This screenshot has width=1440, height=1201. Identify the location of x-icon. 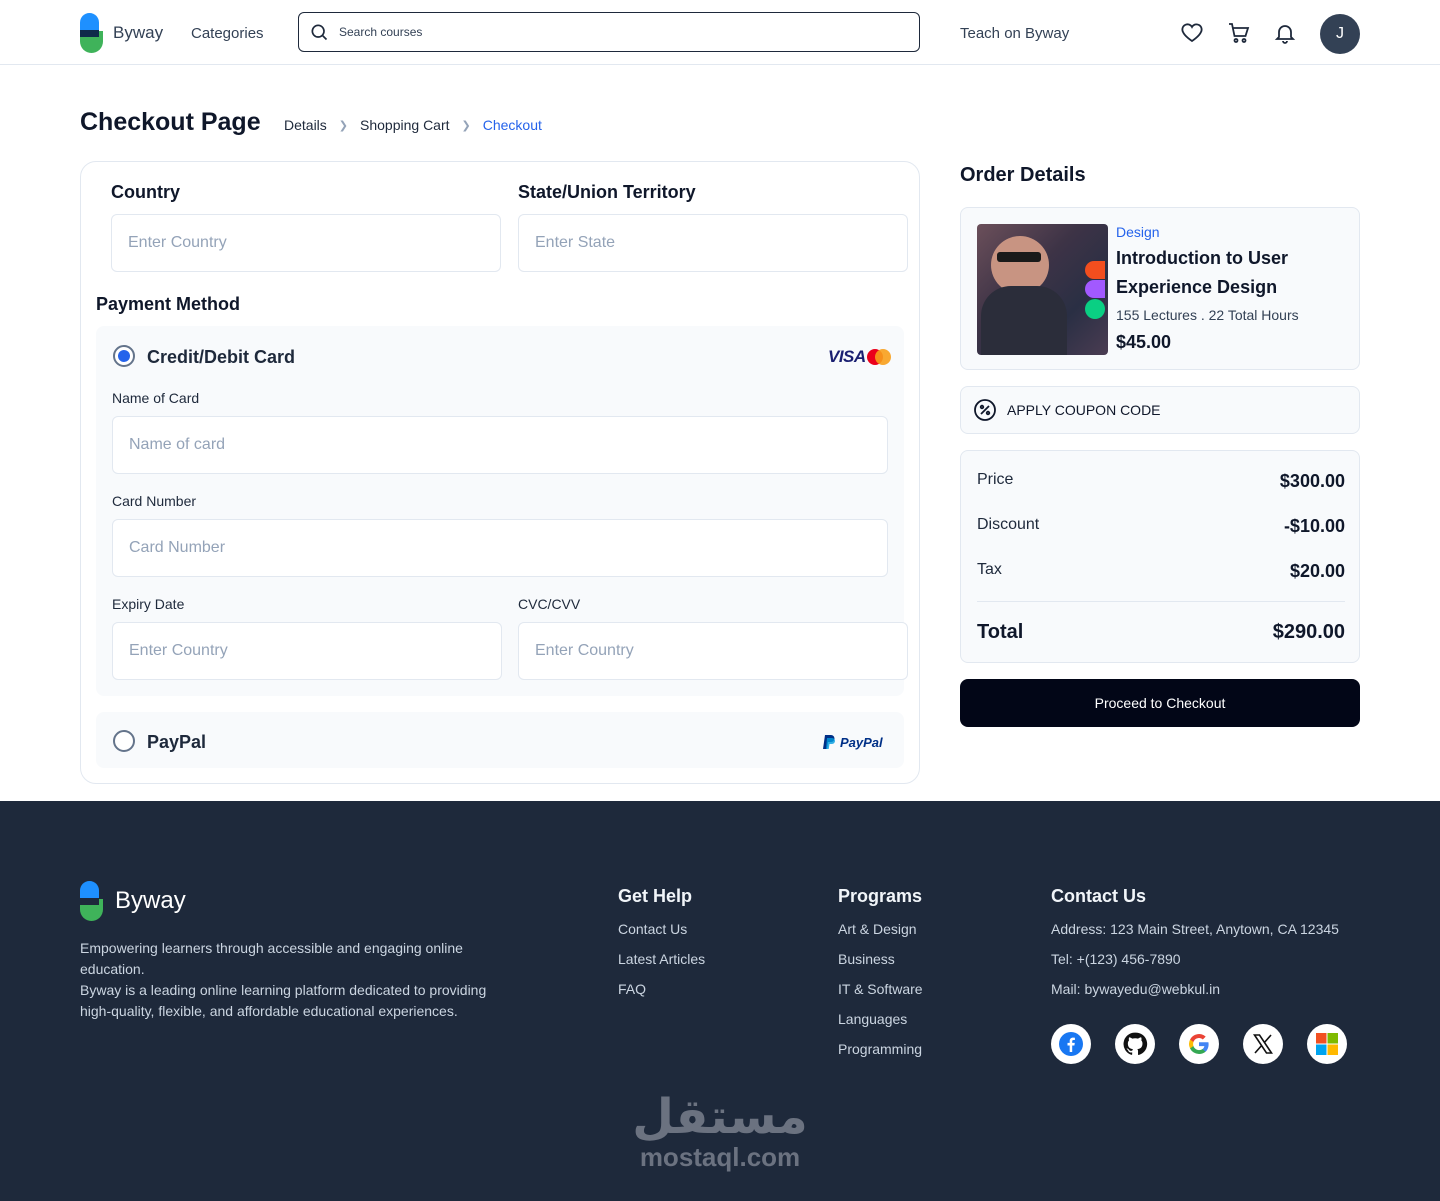
(1263, 1044).